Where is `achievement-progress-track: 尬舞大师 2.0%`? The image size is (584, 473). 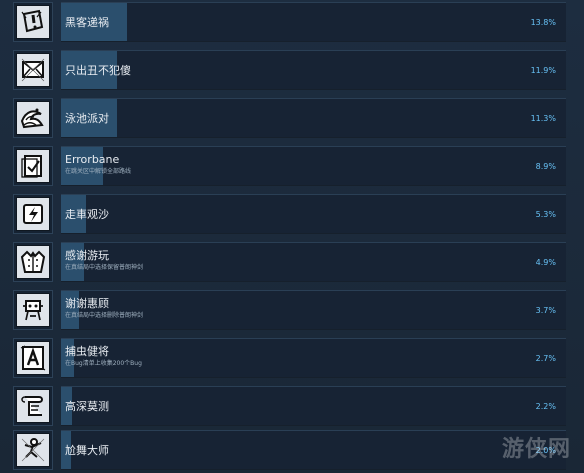 achievement-progress-track: 尬舞大师 2.0% is located at coordinates (313, 450).